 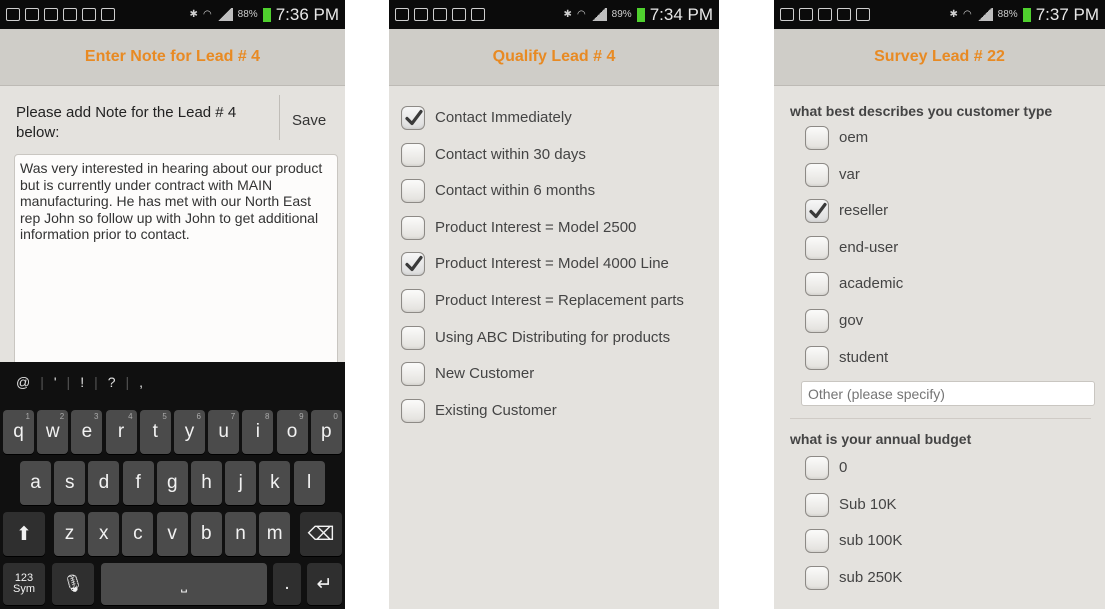 I want to click on suggestion-key: ,, so click(x=141, y=382).